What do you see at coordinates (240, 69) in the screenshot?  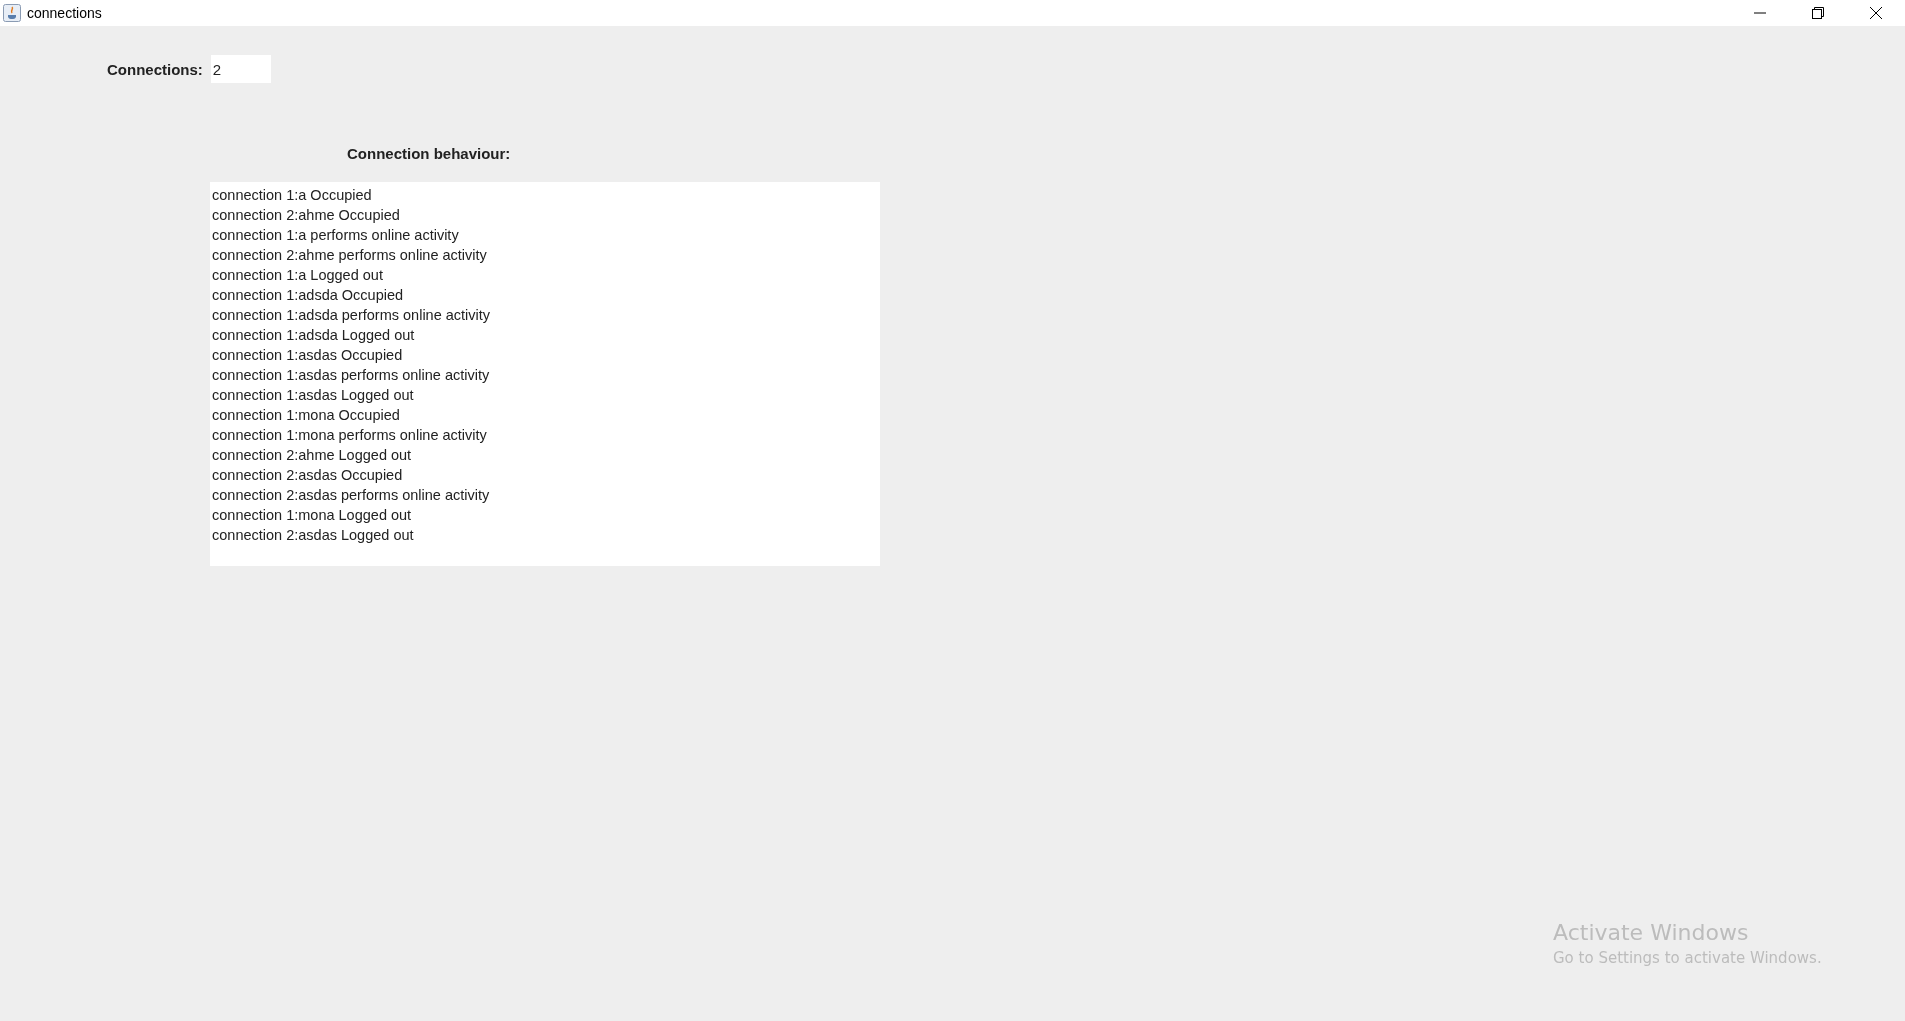 I see `connections-field: 2` at bounding box center [240, 69].